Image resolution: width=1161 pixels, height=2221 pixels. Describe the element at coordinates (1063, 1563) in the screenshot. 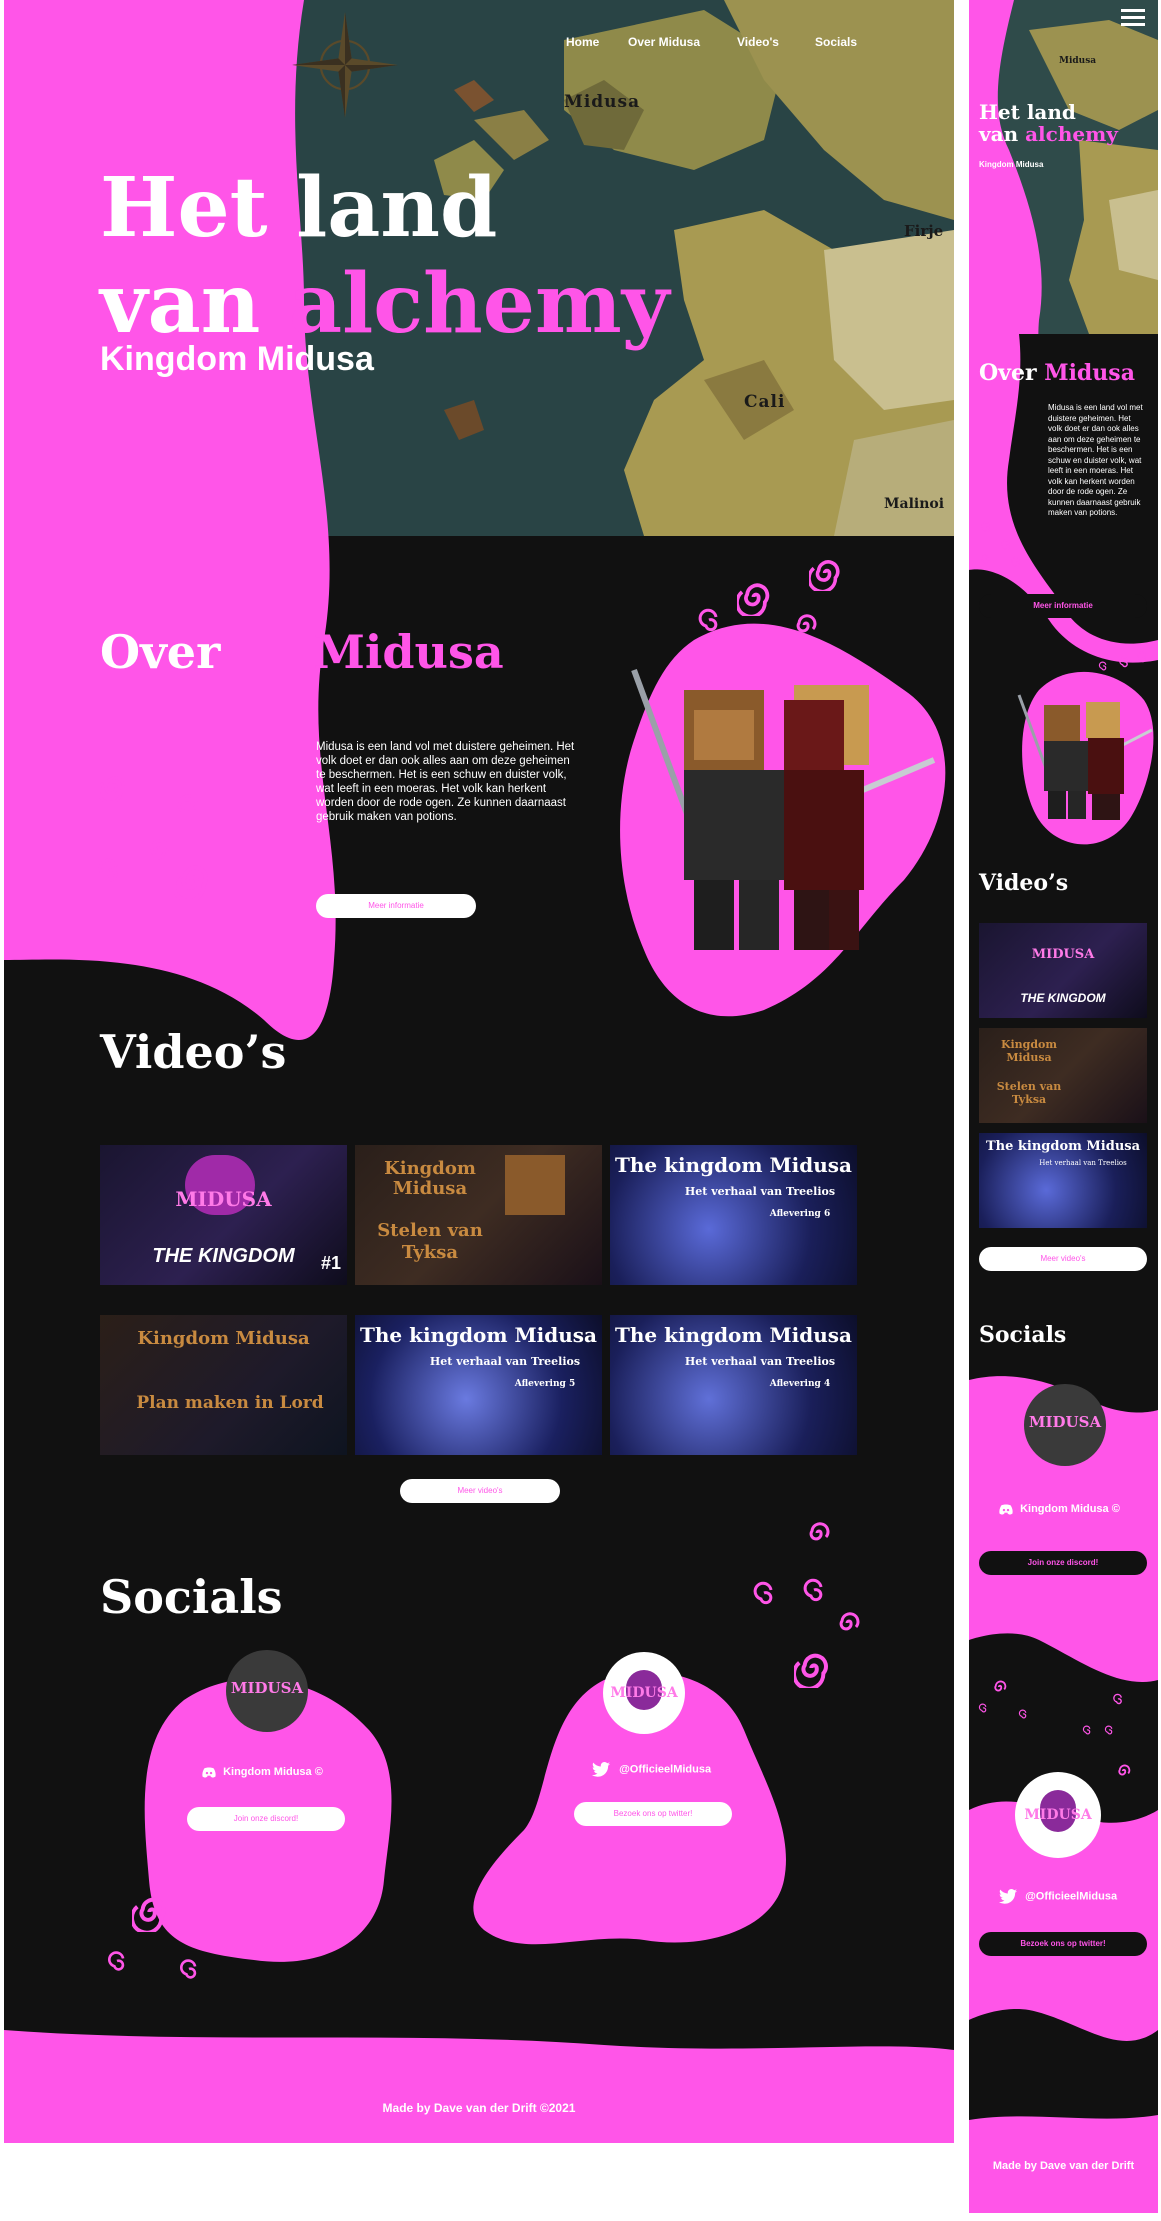

I see `mobile-join-discord-button: Join onze discord!` at that location.